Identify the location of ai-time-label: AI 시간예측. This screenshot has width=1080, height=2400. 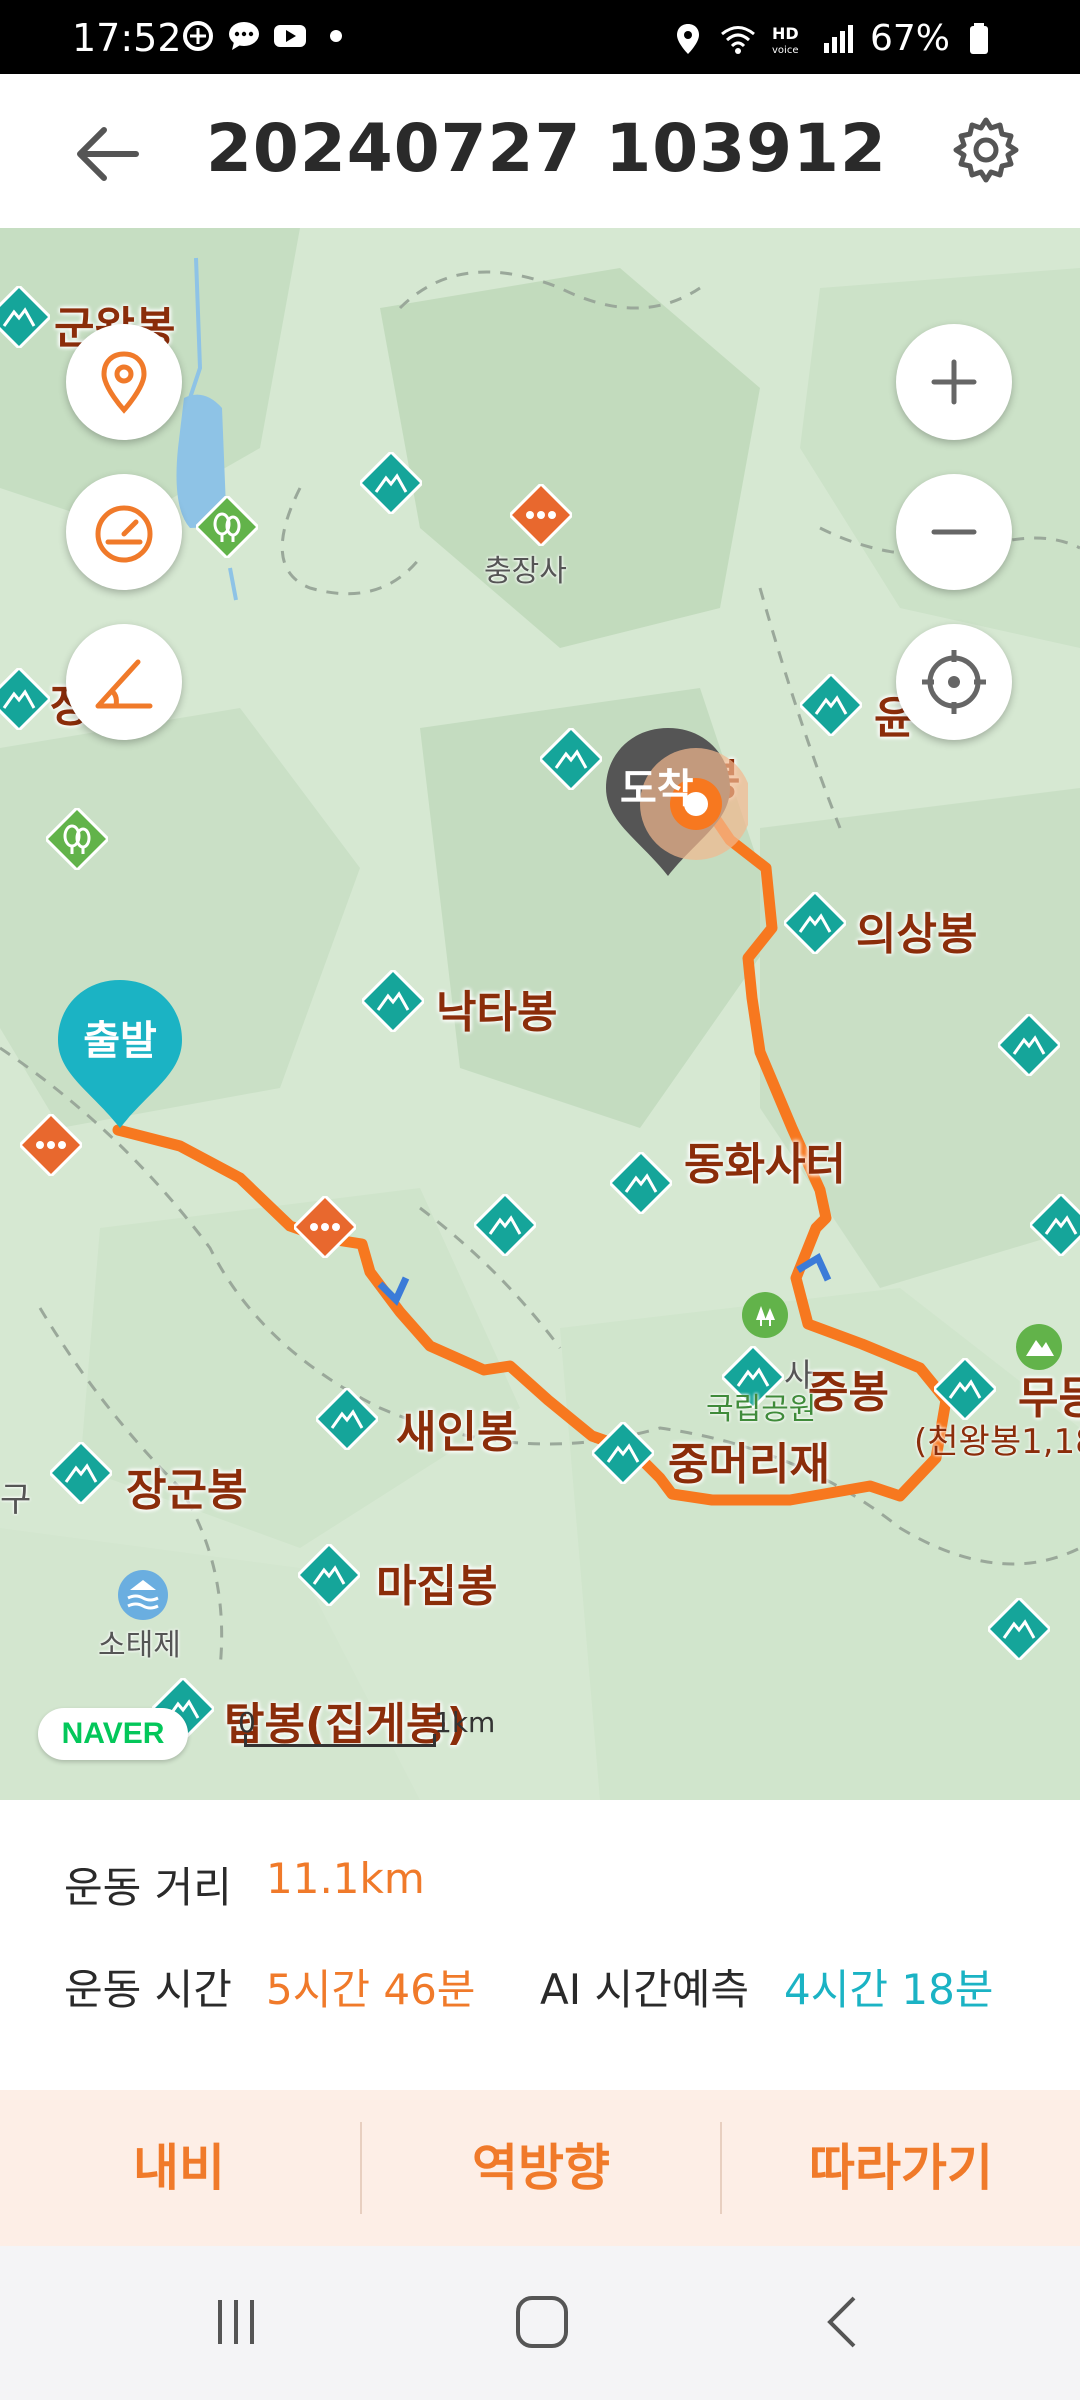
(645, 1989).